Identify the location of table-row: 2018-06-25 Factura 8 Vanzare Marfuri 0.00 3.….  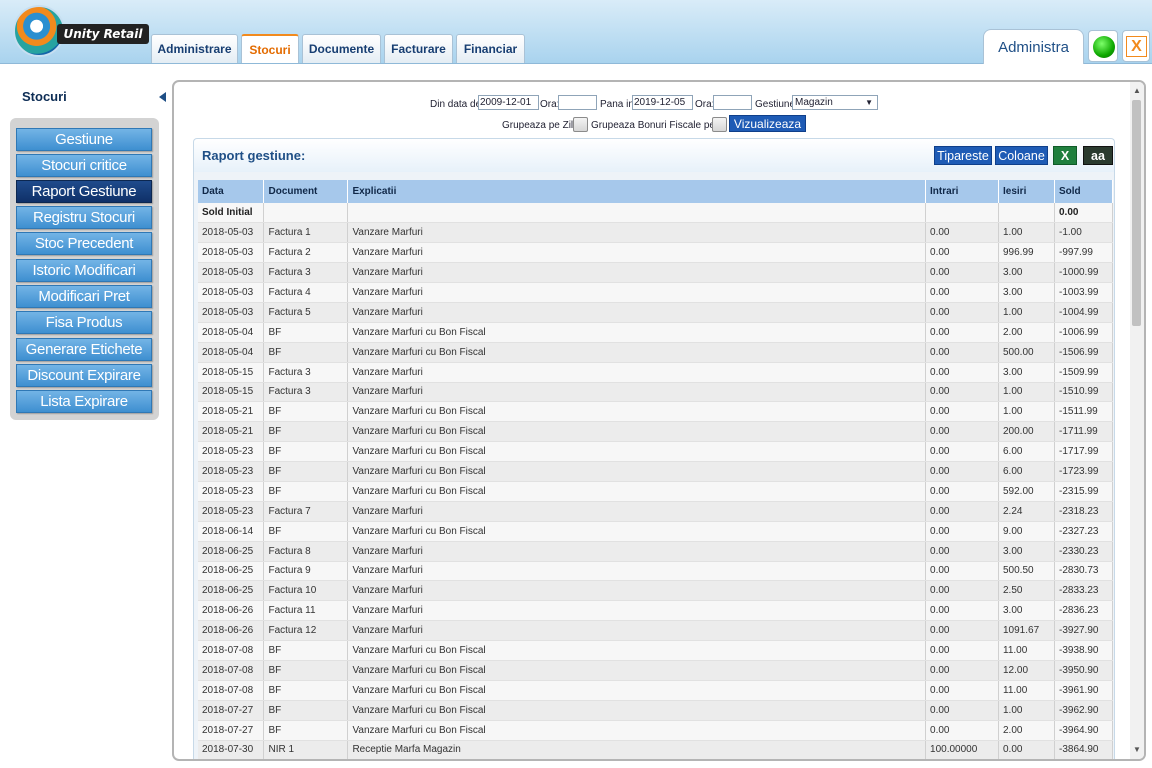
(656, 551).